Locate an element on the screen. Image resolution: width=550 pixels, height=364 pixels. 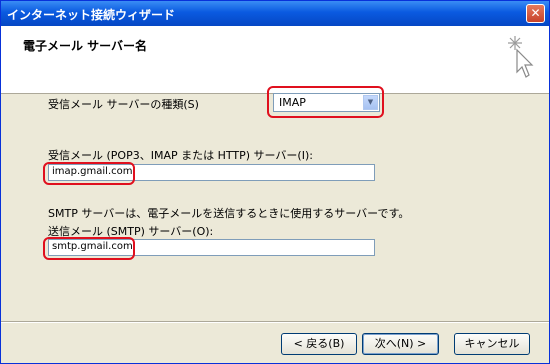
wizard-cursor-icon is located at coordinates (521, 57).